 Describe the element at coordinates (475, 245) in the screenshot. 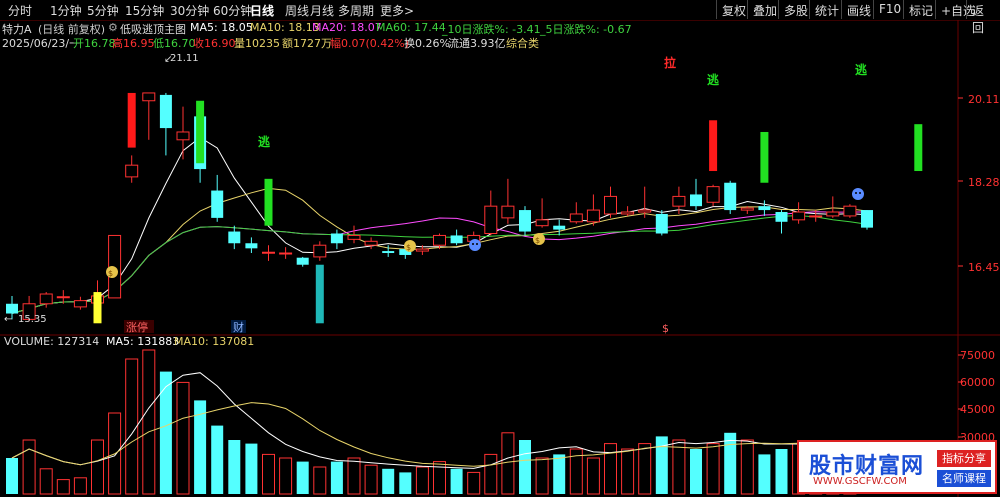

I see `face-icon` at that location.